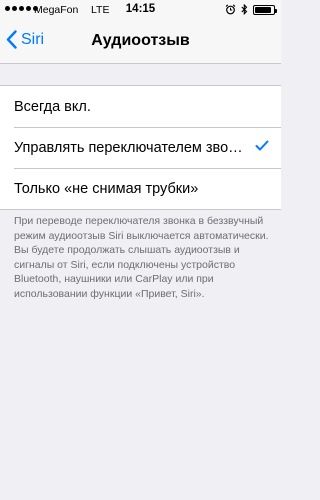  I want to click on status-bar: MegaFon LTE 14:15, so click(140, 10).